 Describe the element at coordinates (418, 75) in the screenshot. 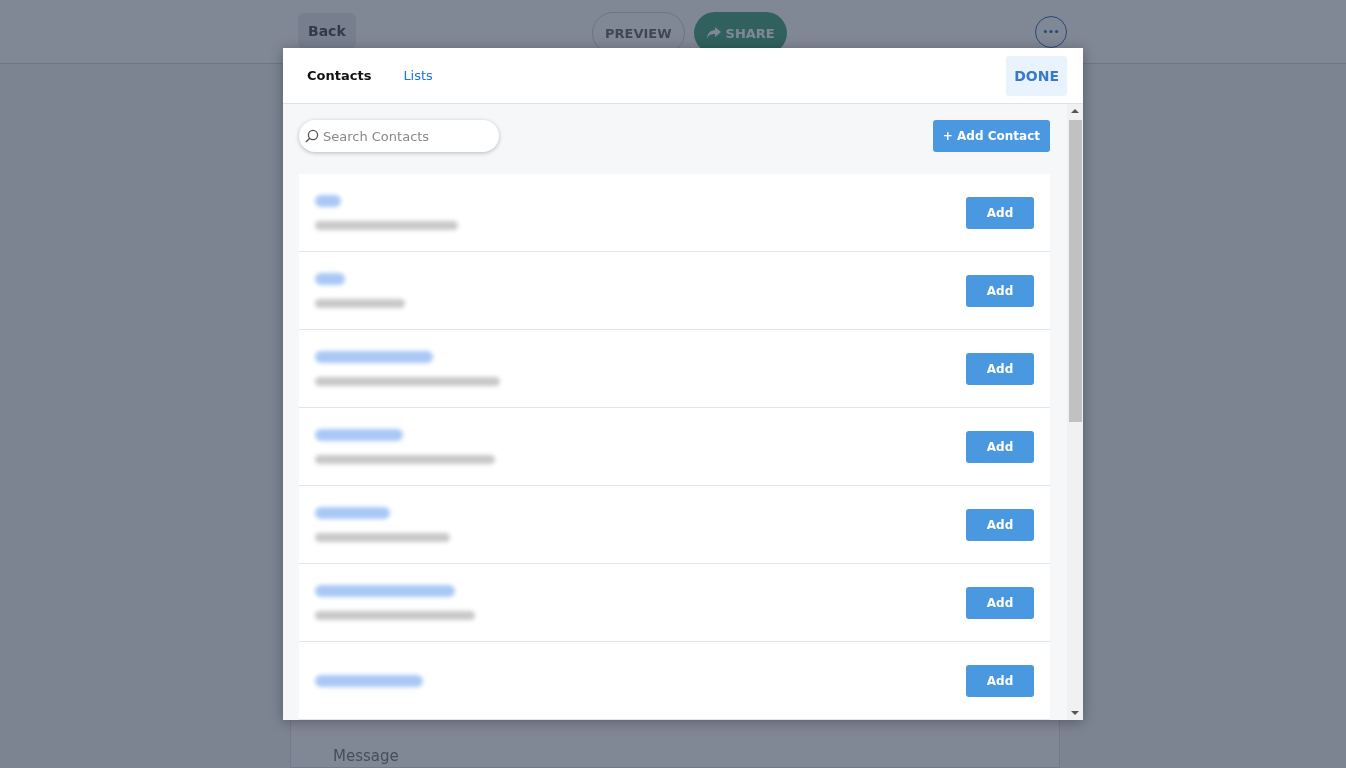

I see `tab: Lists` at that location.